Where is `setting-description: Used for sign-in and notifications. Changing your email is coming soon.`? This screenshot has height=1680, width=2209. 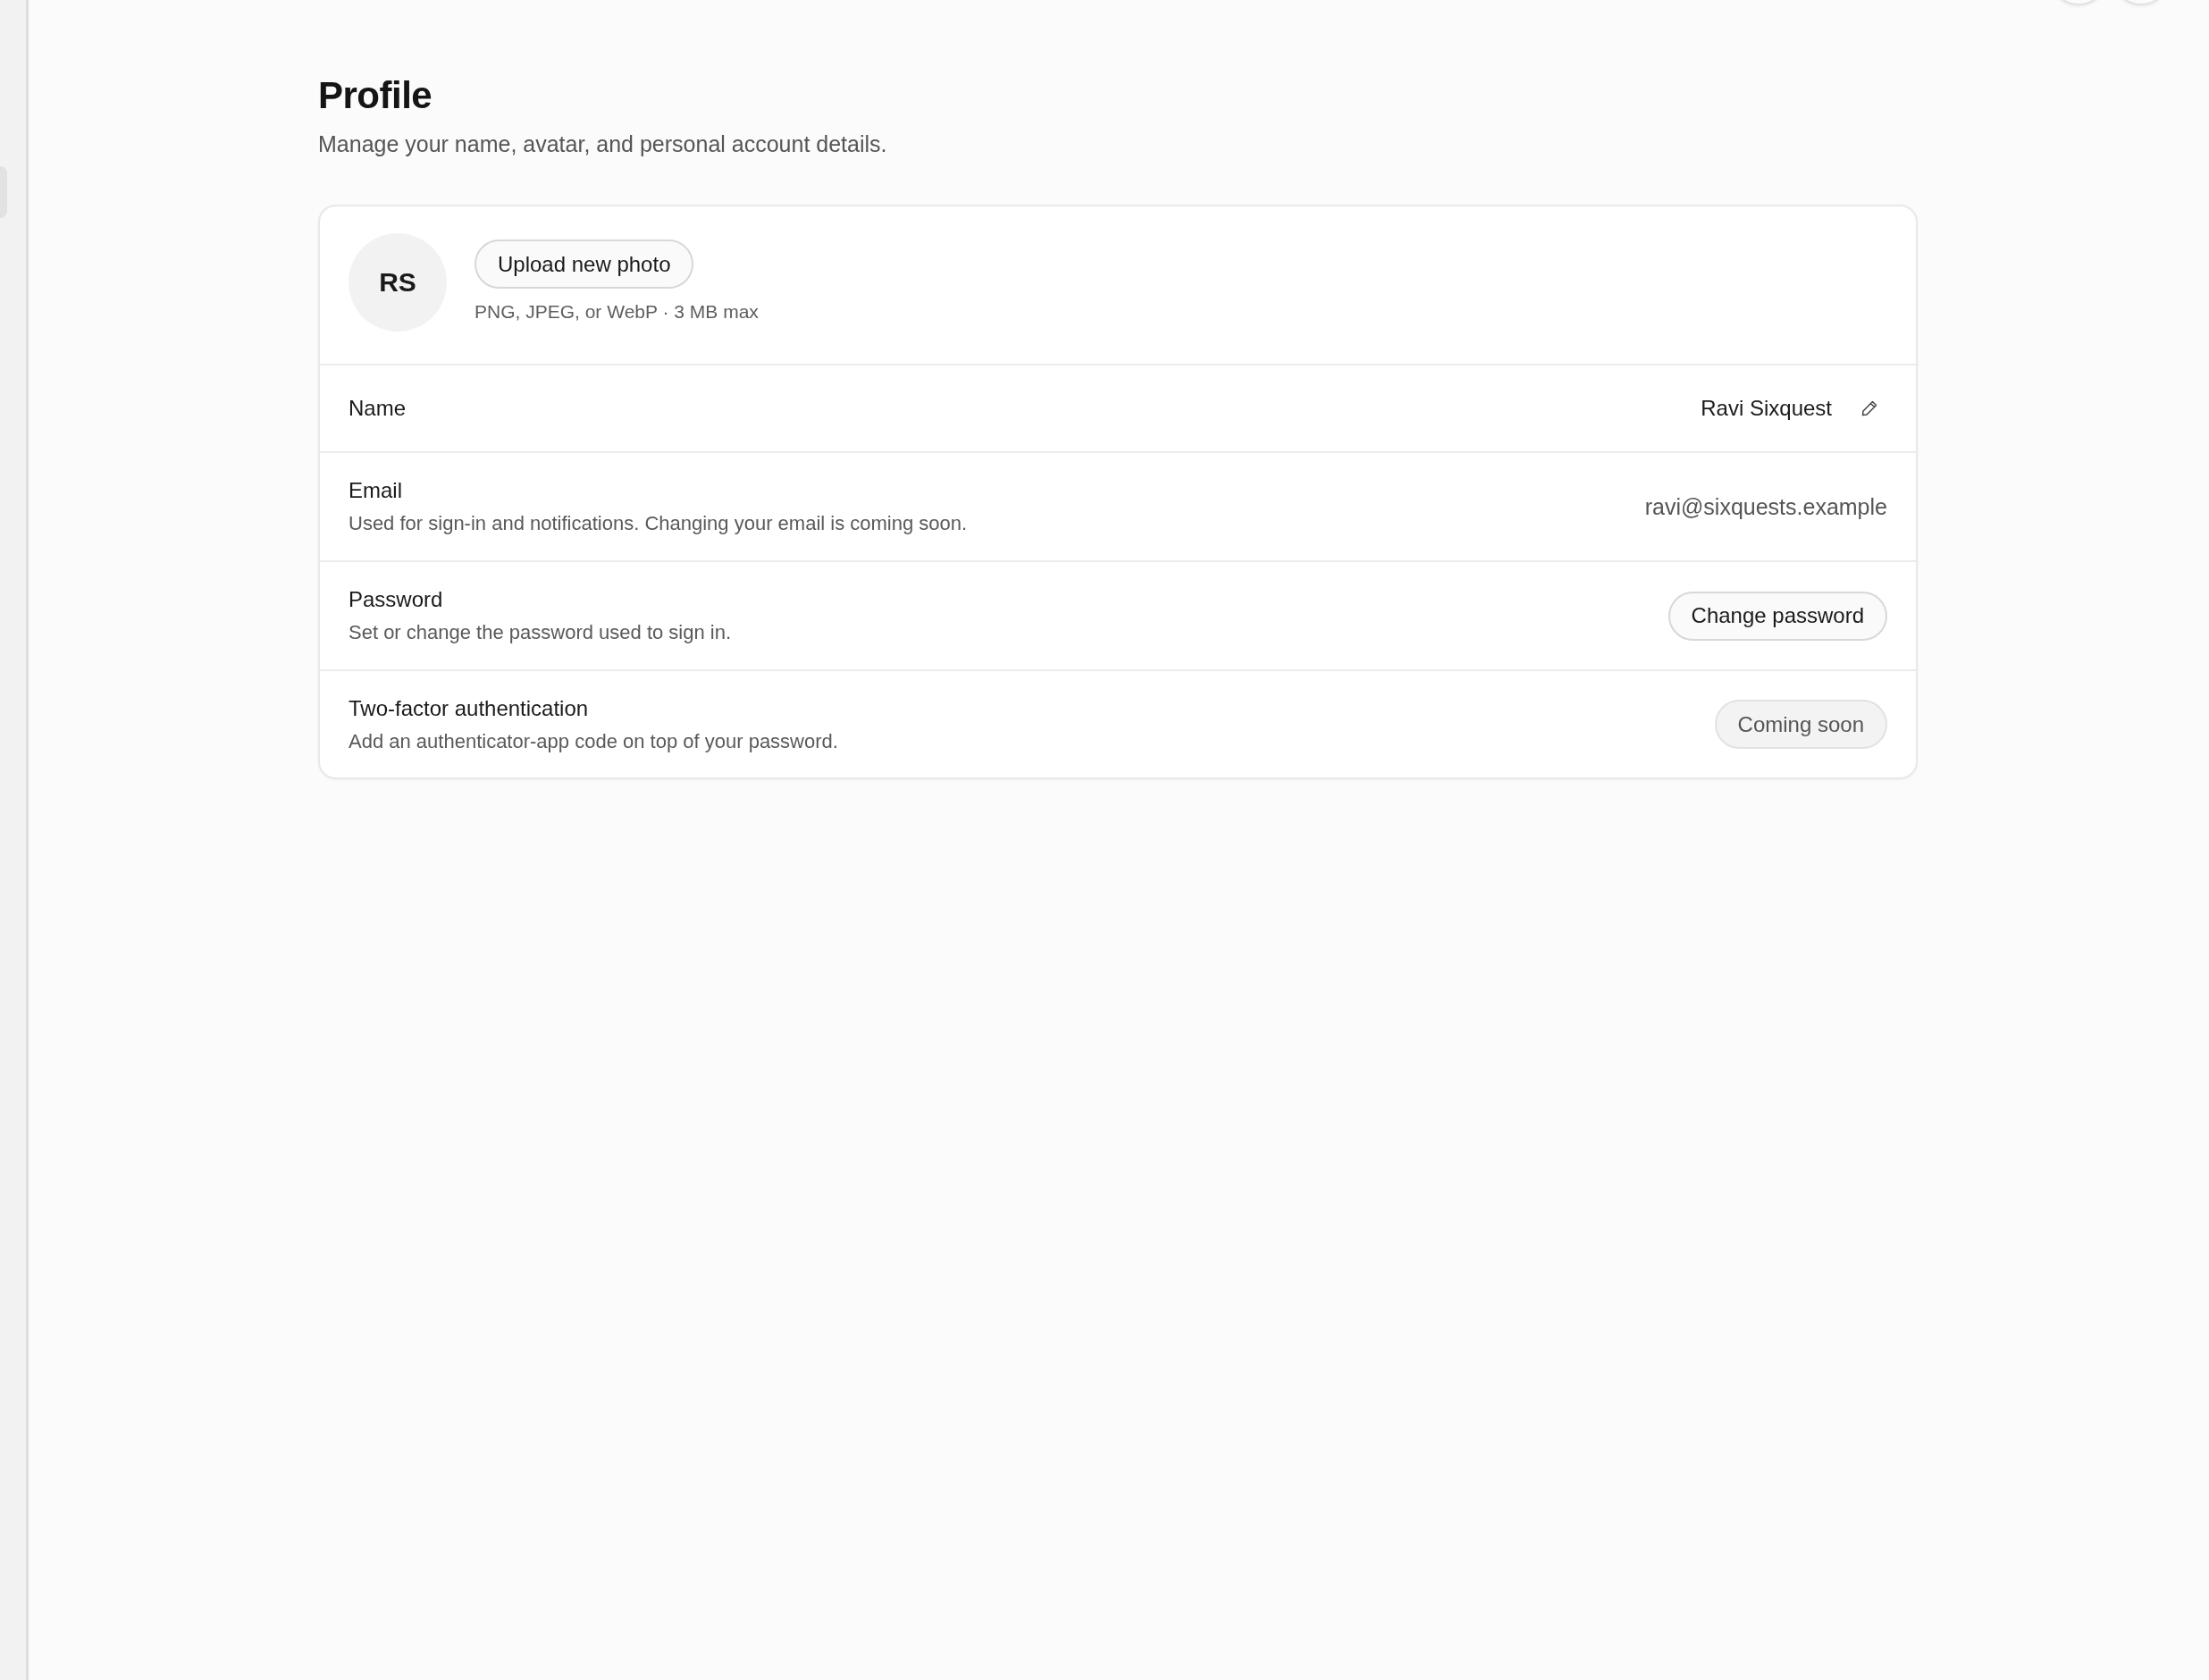
setting-description: Used for sign-in and notifications. Changing your email is coming soon. is located at coordinates (658, 523).